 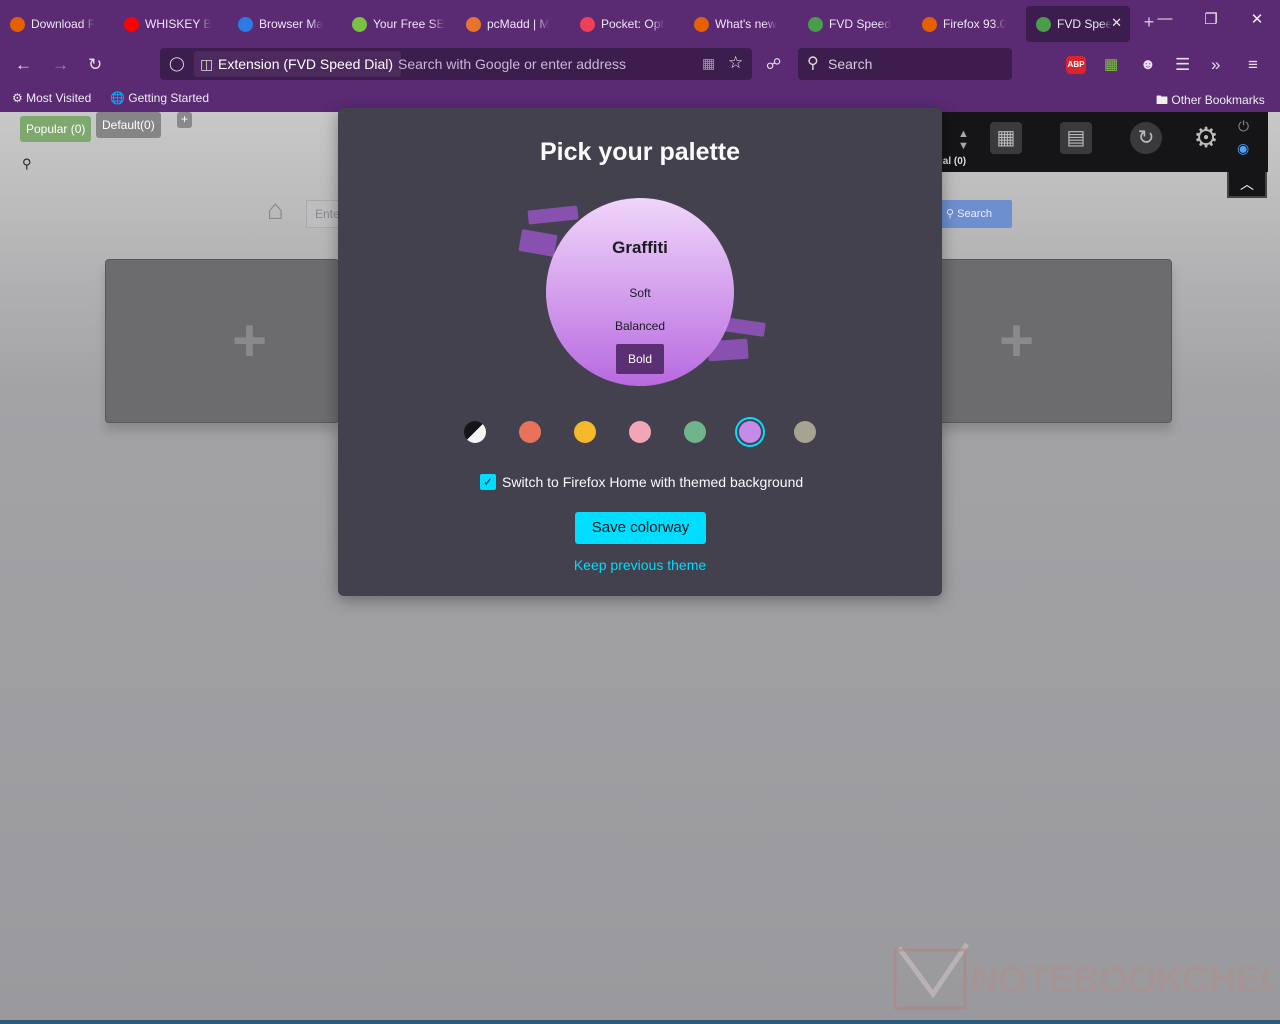 What do you see at coordinates (640, 326) in the screenshot?
I see `variation-balanced: Balanced` at bounding box center [640, 326].